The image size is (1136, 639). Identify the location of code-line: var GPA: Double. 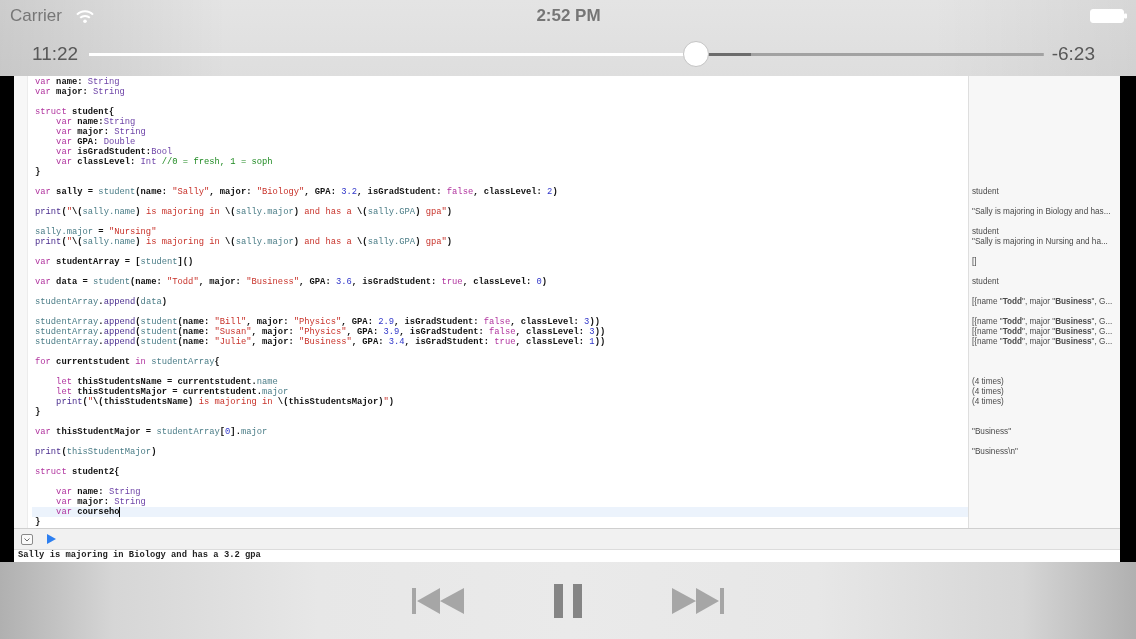
(96, 142).